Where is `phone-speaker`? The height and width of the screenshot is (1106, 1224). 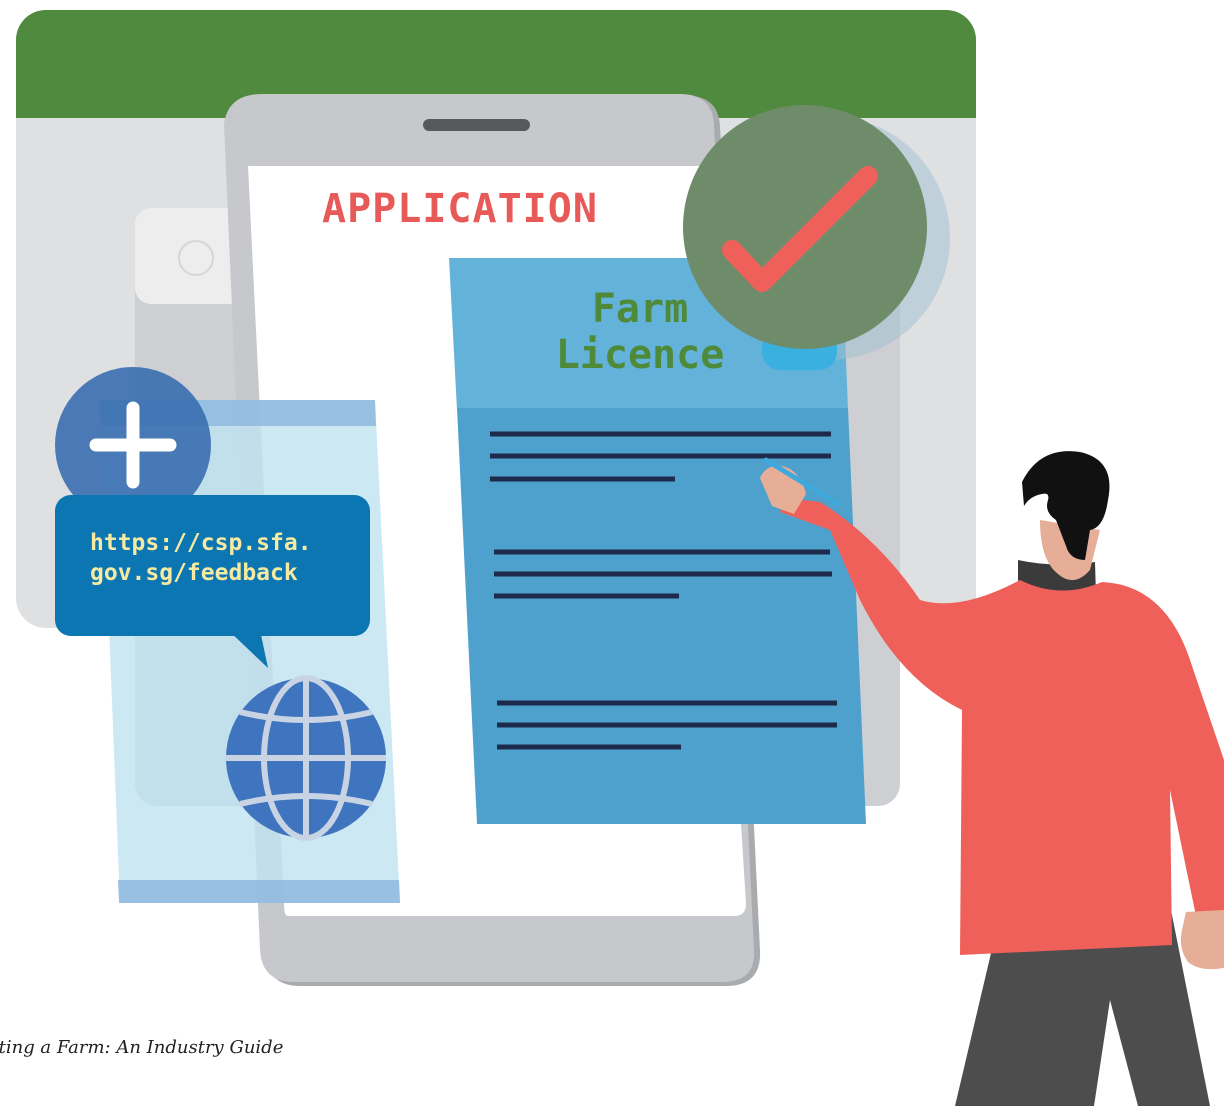 phone-speaker is located at coordinates (476, 125).